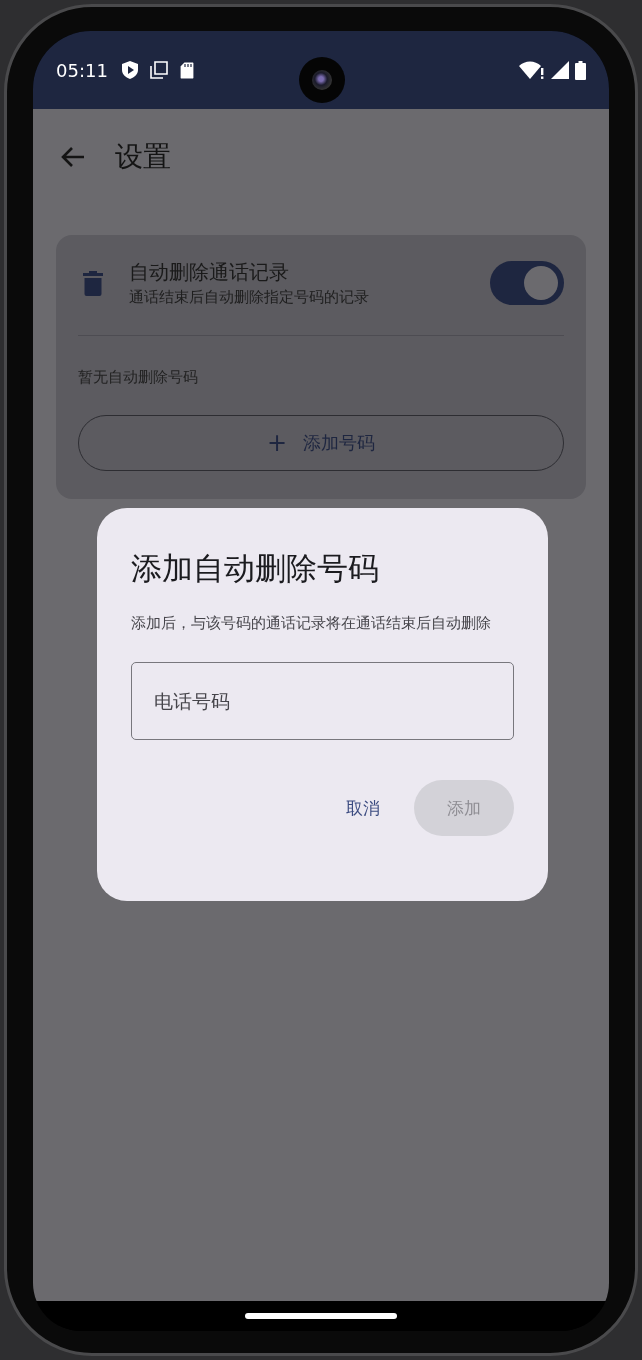 This screenshot has width=642, height=1360. I want to click on toggle-switch, so click(527, 283).